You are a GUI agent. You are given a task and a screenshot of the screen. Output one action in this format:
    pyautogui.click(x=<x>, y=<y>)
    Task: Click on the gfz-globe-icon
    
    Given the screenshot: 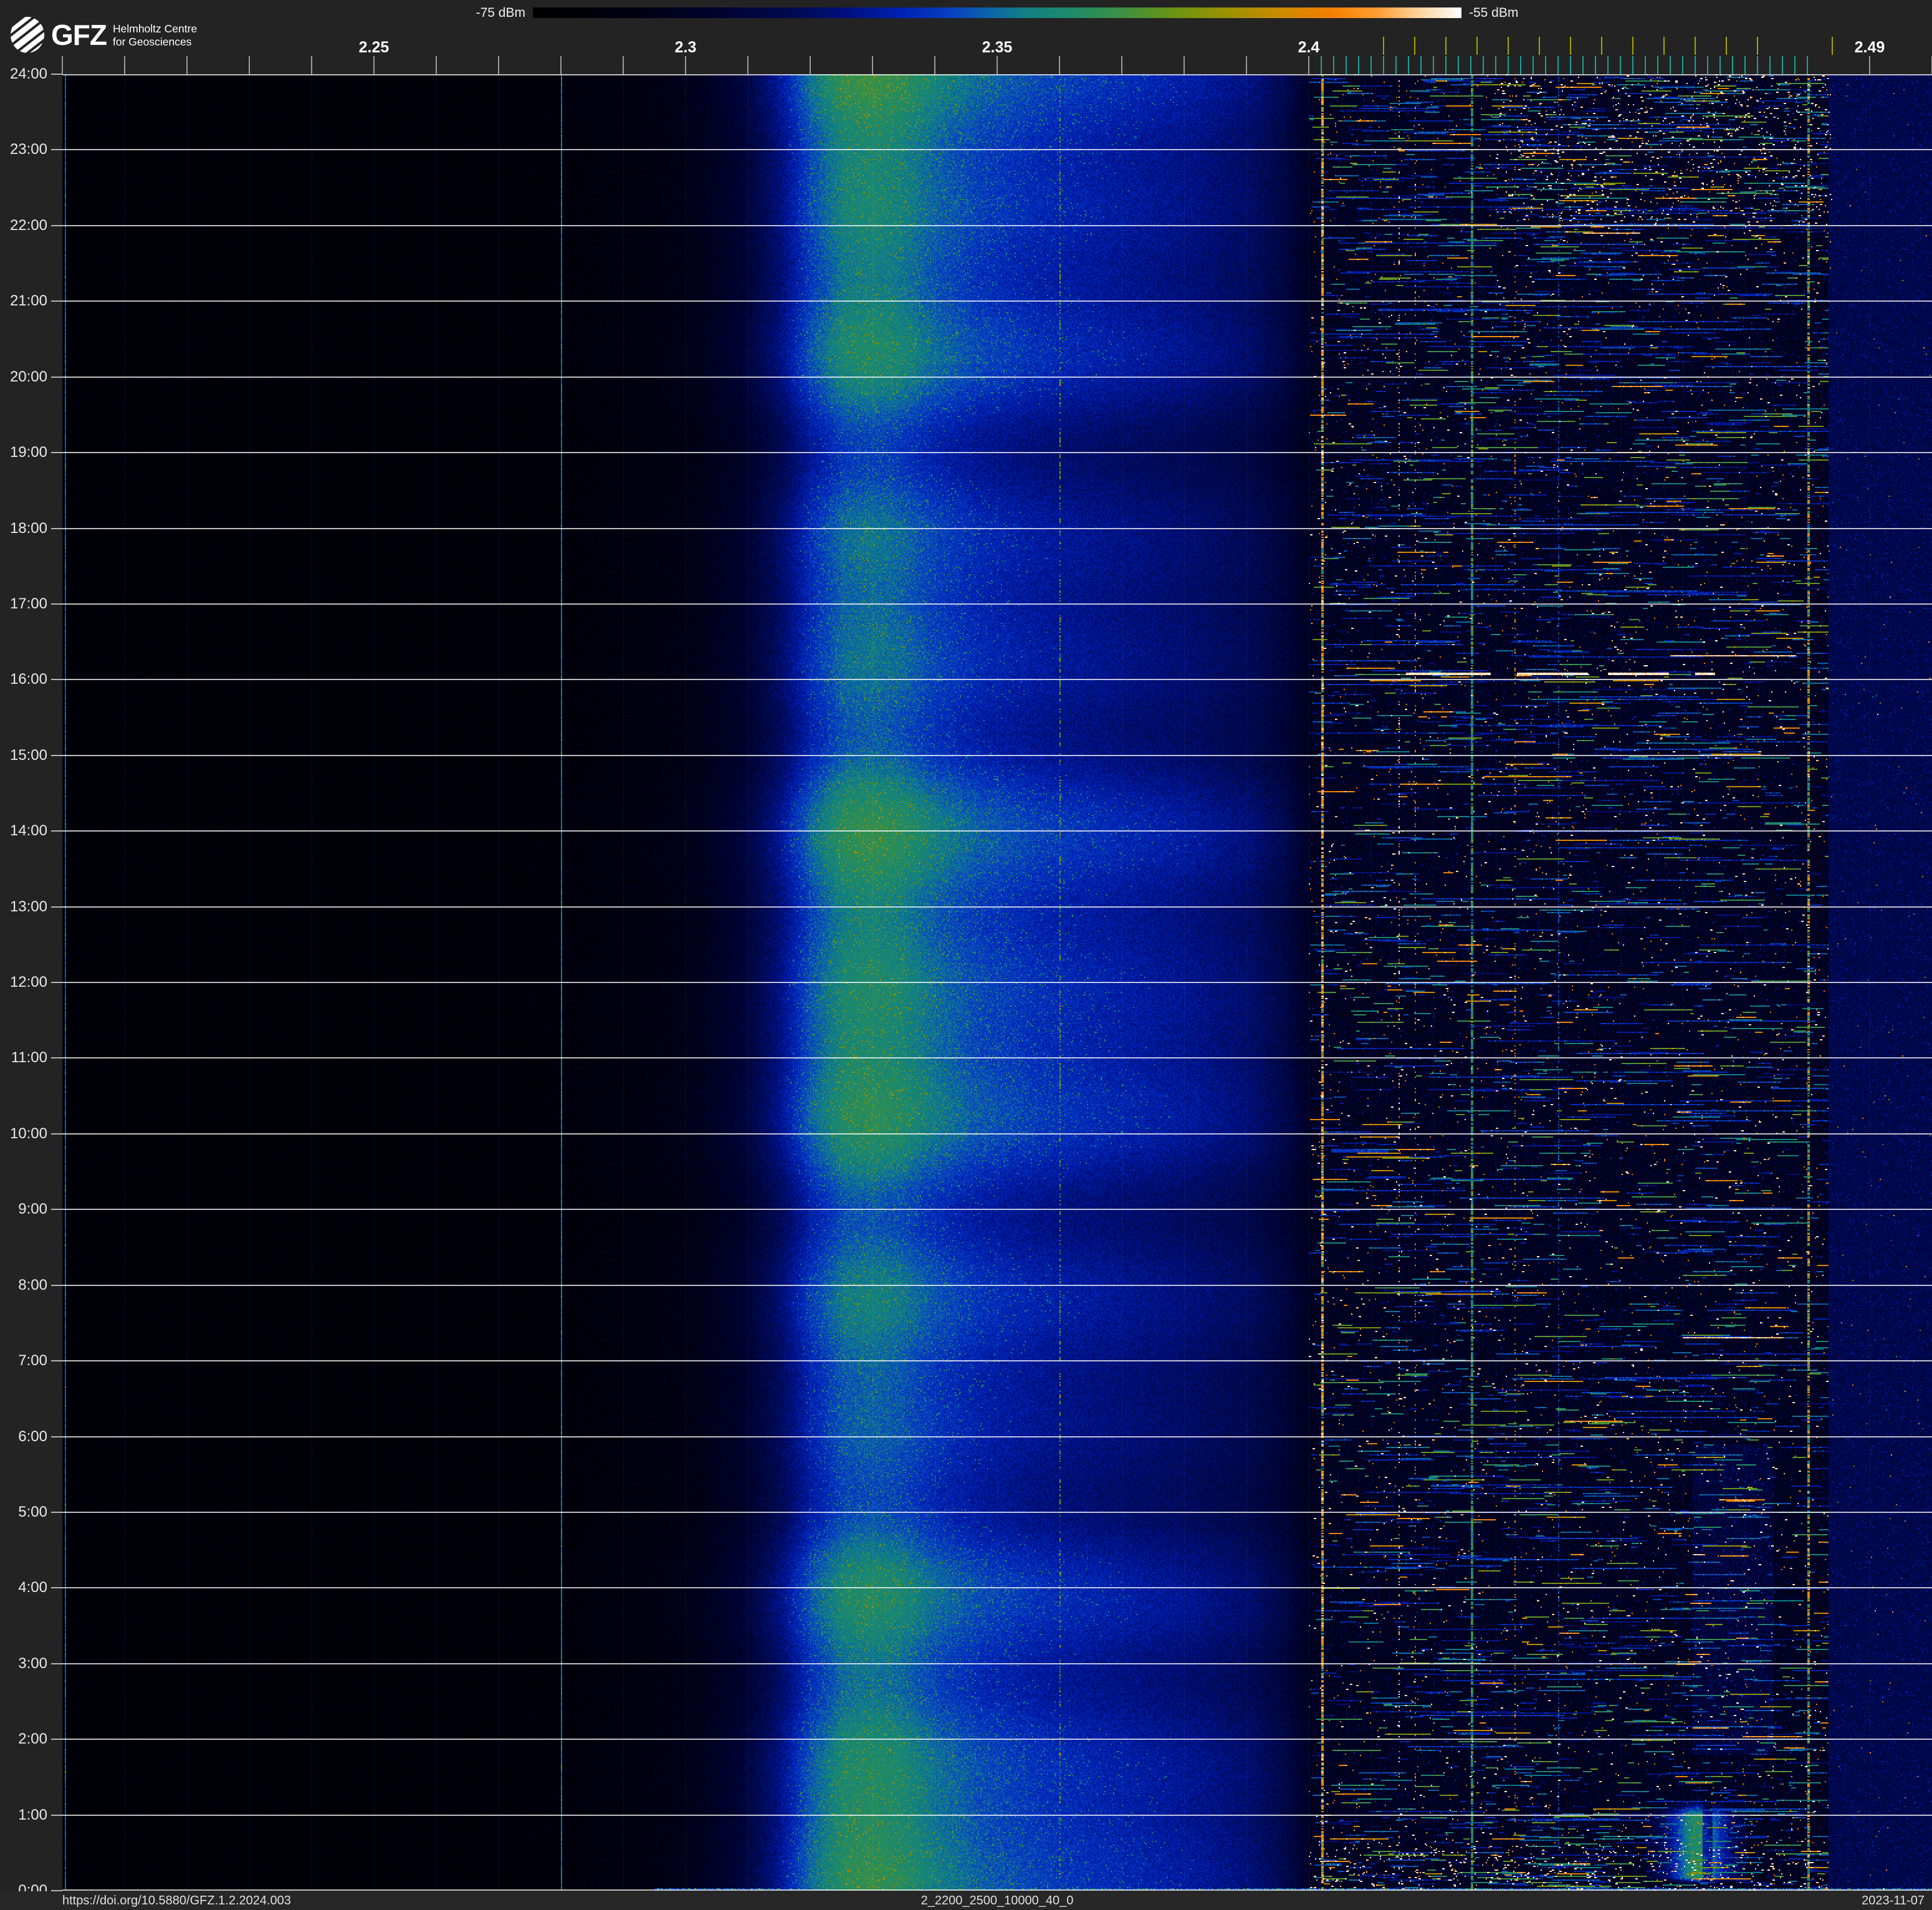 What is the action you would take?
    pyautogui.click(x=27, y=35)
    